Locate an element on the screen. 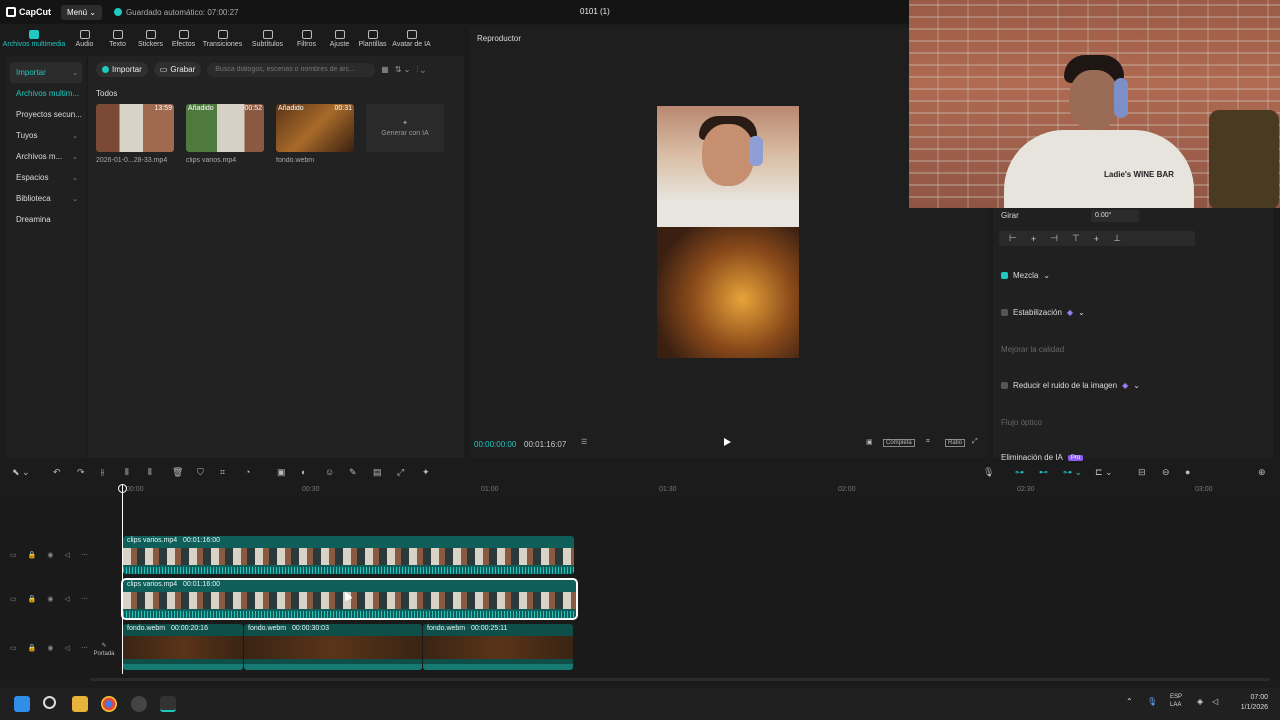 The image size is (1280, 720). fit-mode-button: Completa is located at coordinates (899, 443).